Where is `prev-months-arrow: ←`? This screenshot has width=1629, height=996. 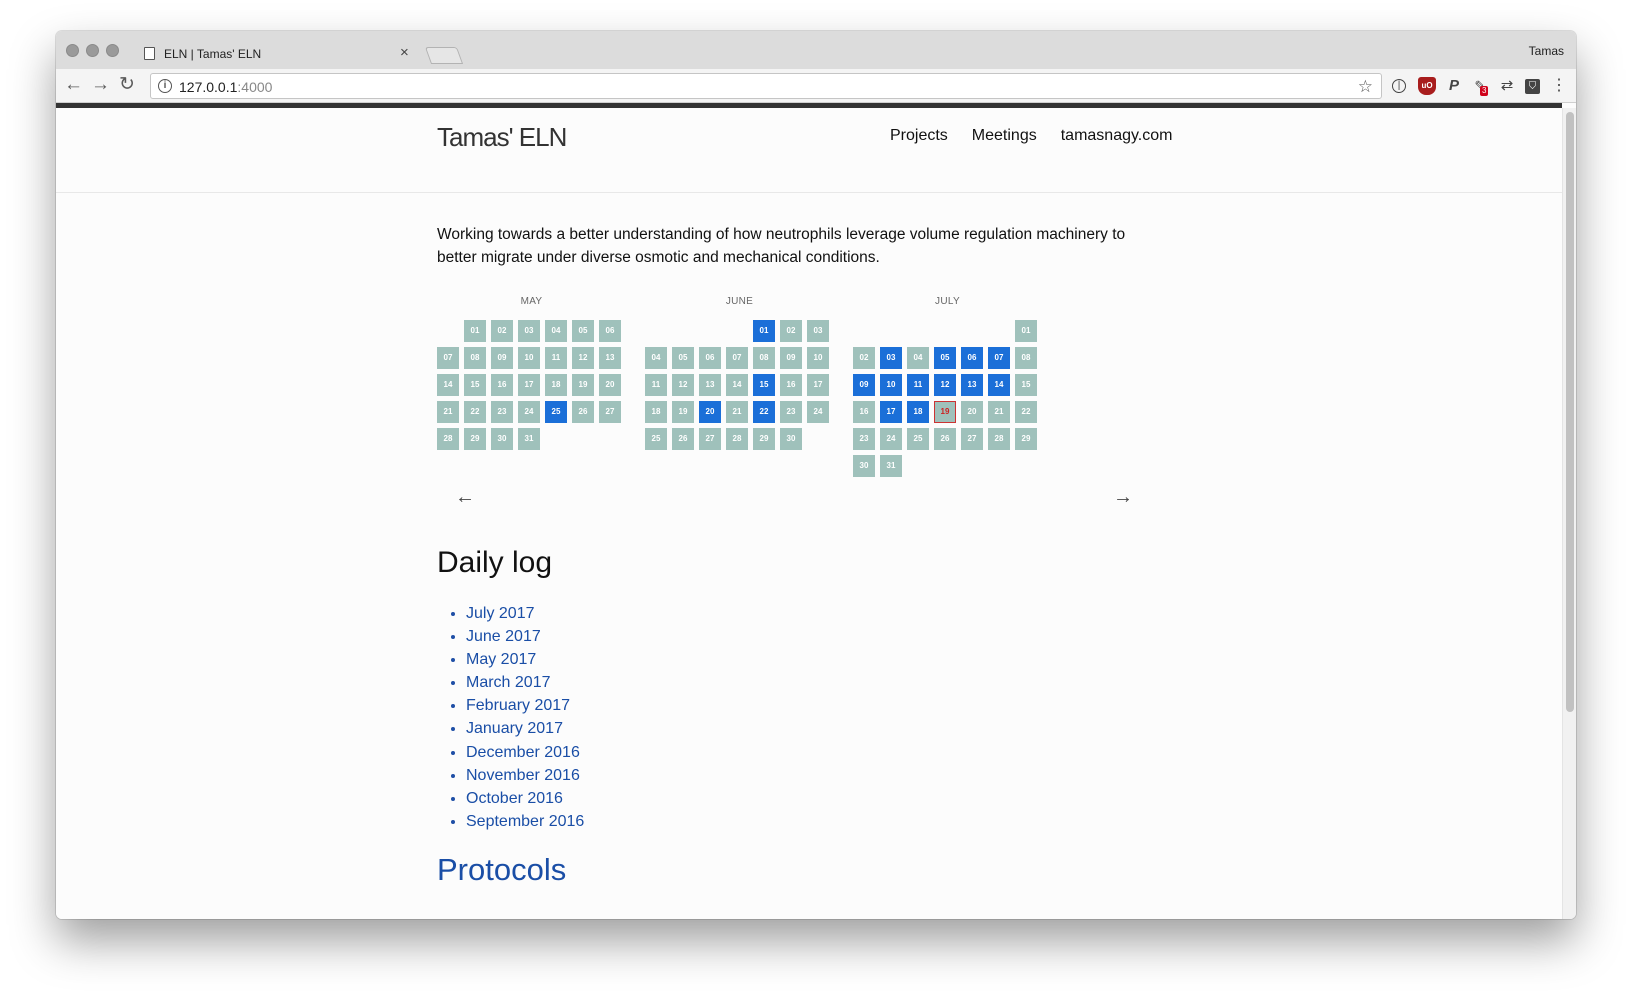 prev-months-arrow: ← is located at coordinates (465, 497).